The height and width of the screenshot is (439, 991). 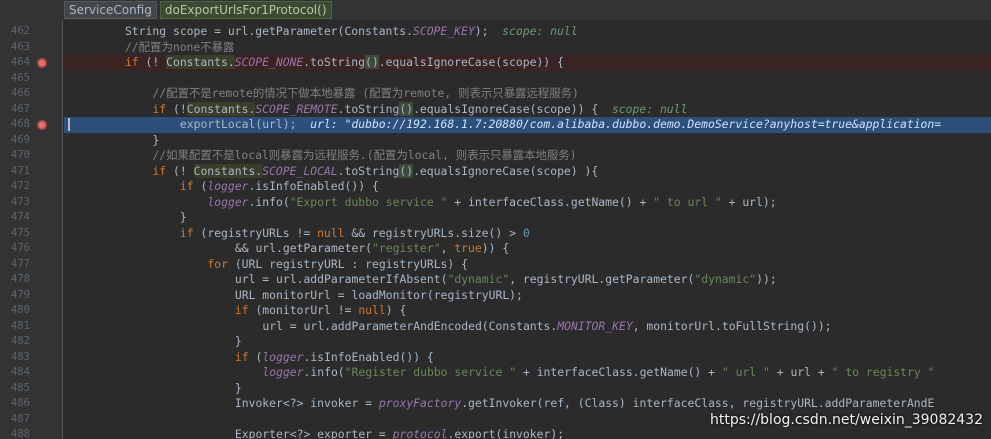 I want to click on gutter-line: 473, so click(x=31, y=203).